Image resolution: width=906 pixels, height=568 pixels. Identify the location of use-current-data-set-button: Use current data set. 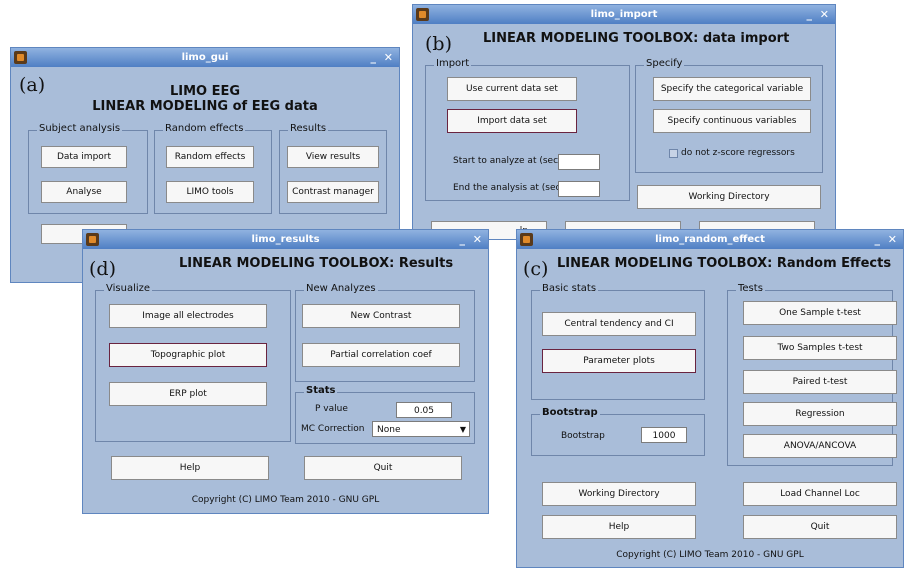
(512, 89).